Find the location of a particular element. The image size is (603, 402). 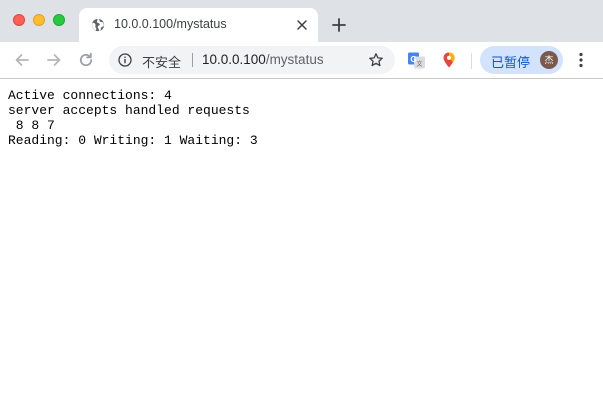

window-close-button is located at coordinates (19, 20).